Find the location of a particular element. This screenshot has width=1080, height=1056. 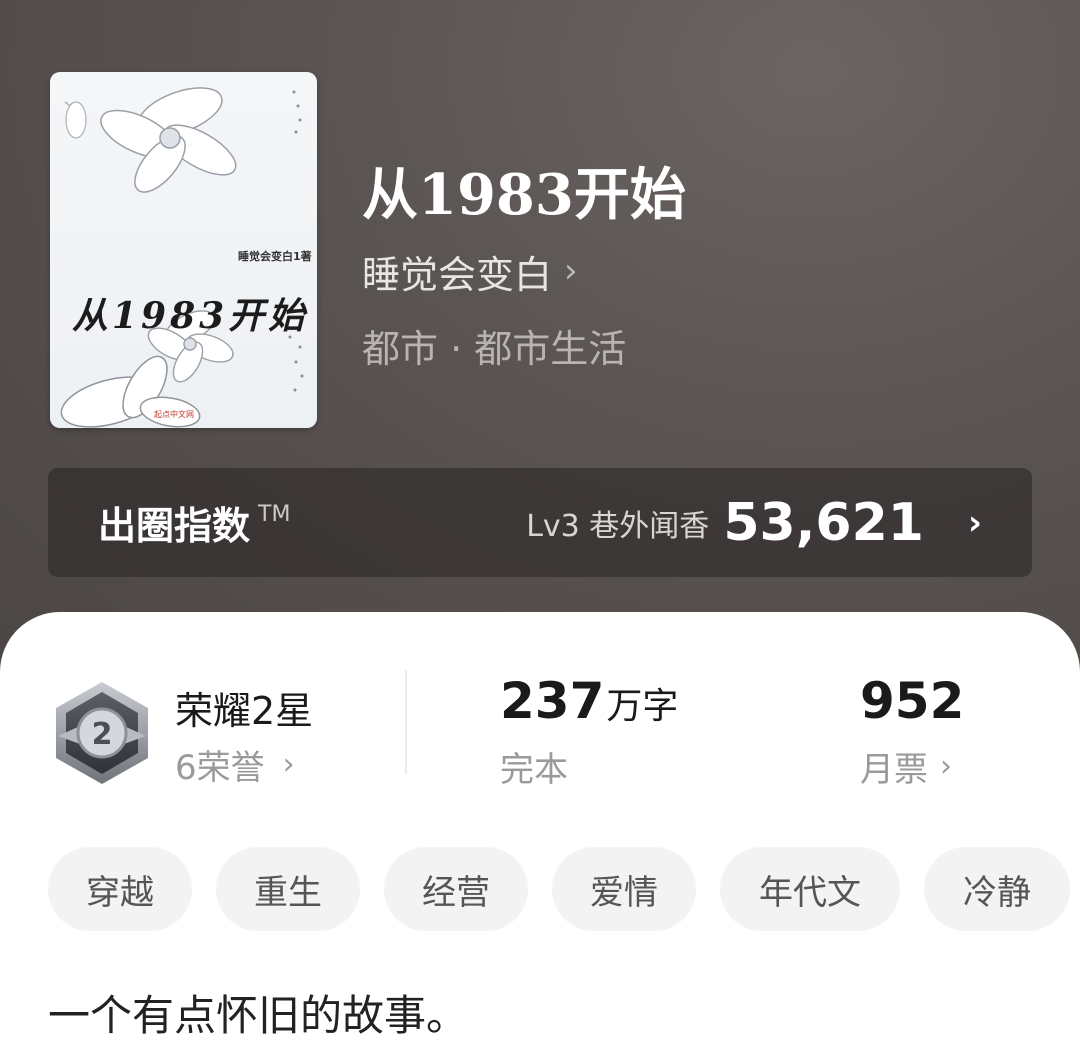

word-count: 237 万字 is located at coordinates (589, 701).